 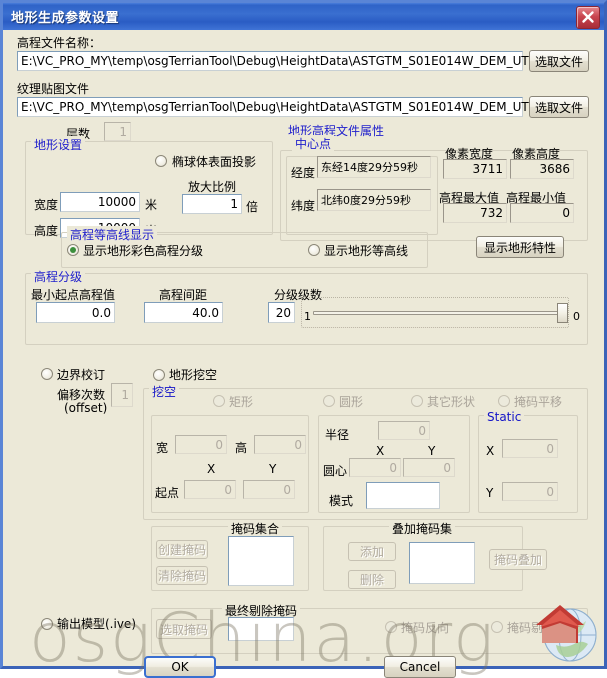 I want to click on elev-min-value: 0, so click(x=542, y=213).